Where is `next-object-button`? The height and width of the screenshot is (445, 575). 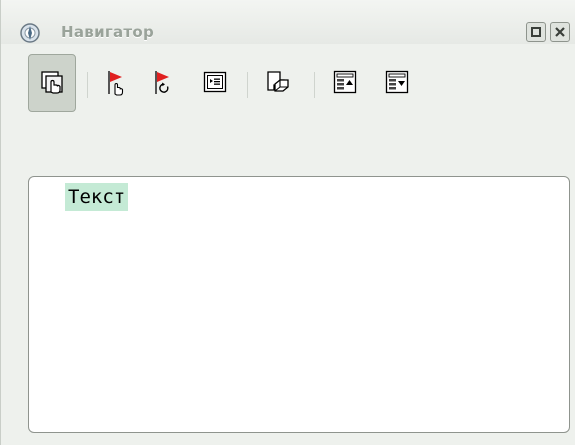 next-object-button is located at coordinates (164, 83).